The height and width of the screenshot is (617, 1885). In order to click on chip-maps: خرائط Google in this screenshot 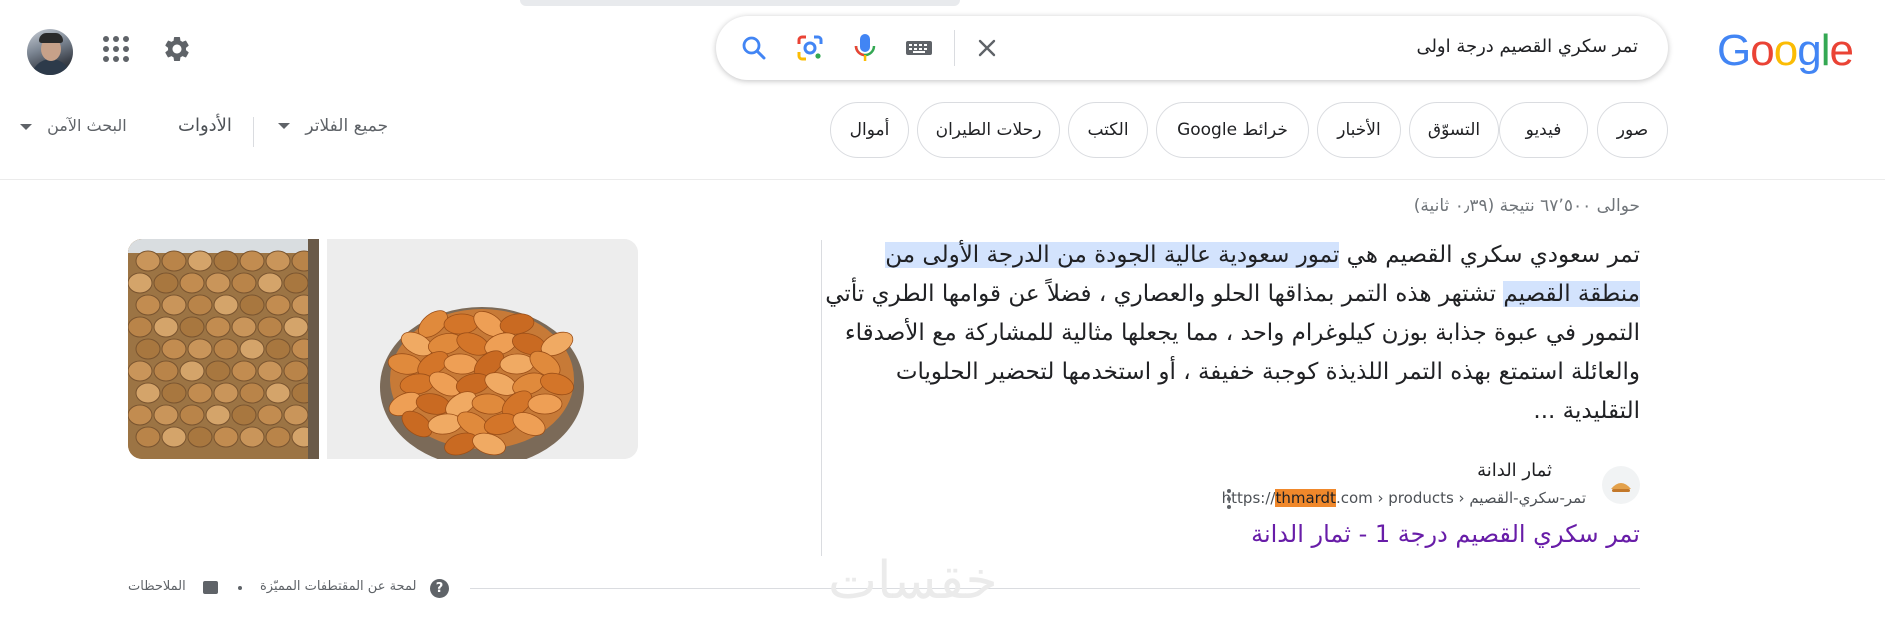, I will do `click(1232, 130)`.